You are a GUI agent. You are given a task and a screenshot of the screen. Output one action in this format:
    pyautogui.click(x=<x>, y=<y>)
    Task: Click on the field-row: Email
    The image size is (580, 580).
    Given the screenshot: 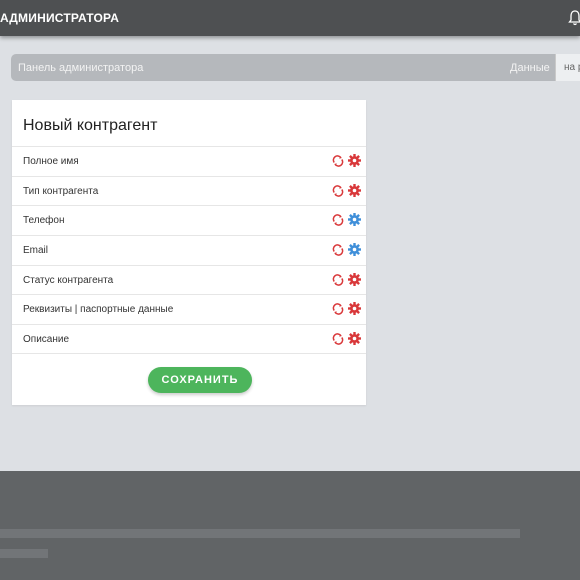 What is the action you would take?
    pyautogui.click(x=189, y=250)
    